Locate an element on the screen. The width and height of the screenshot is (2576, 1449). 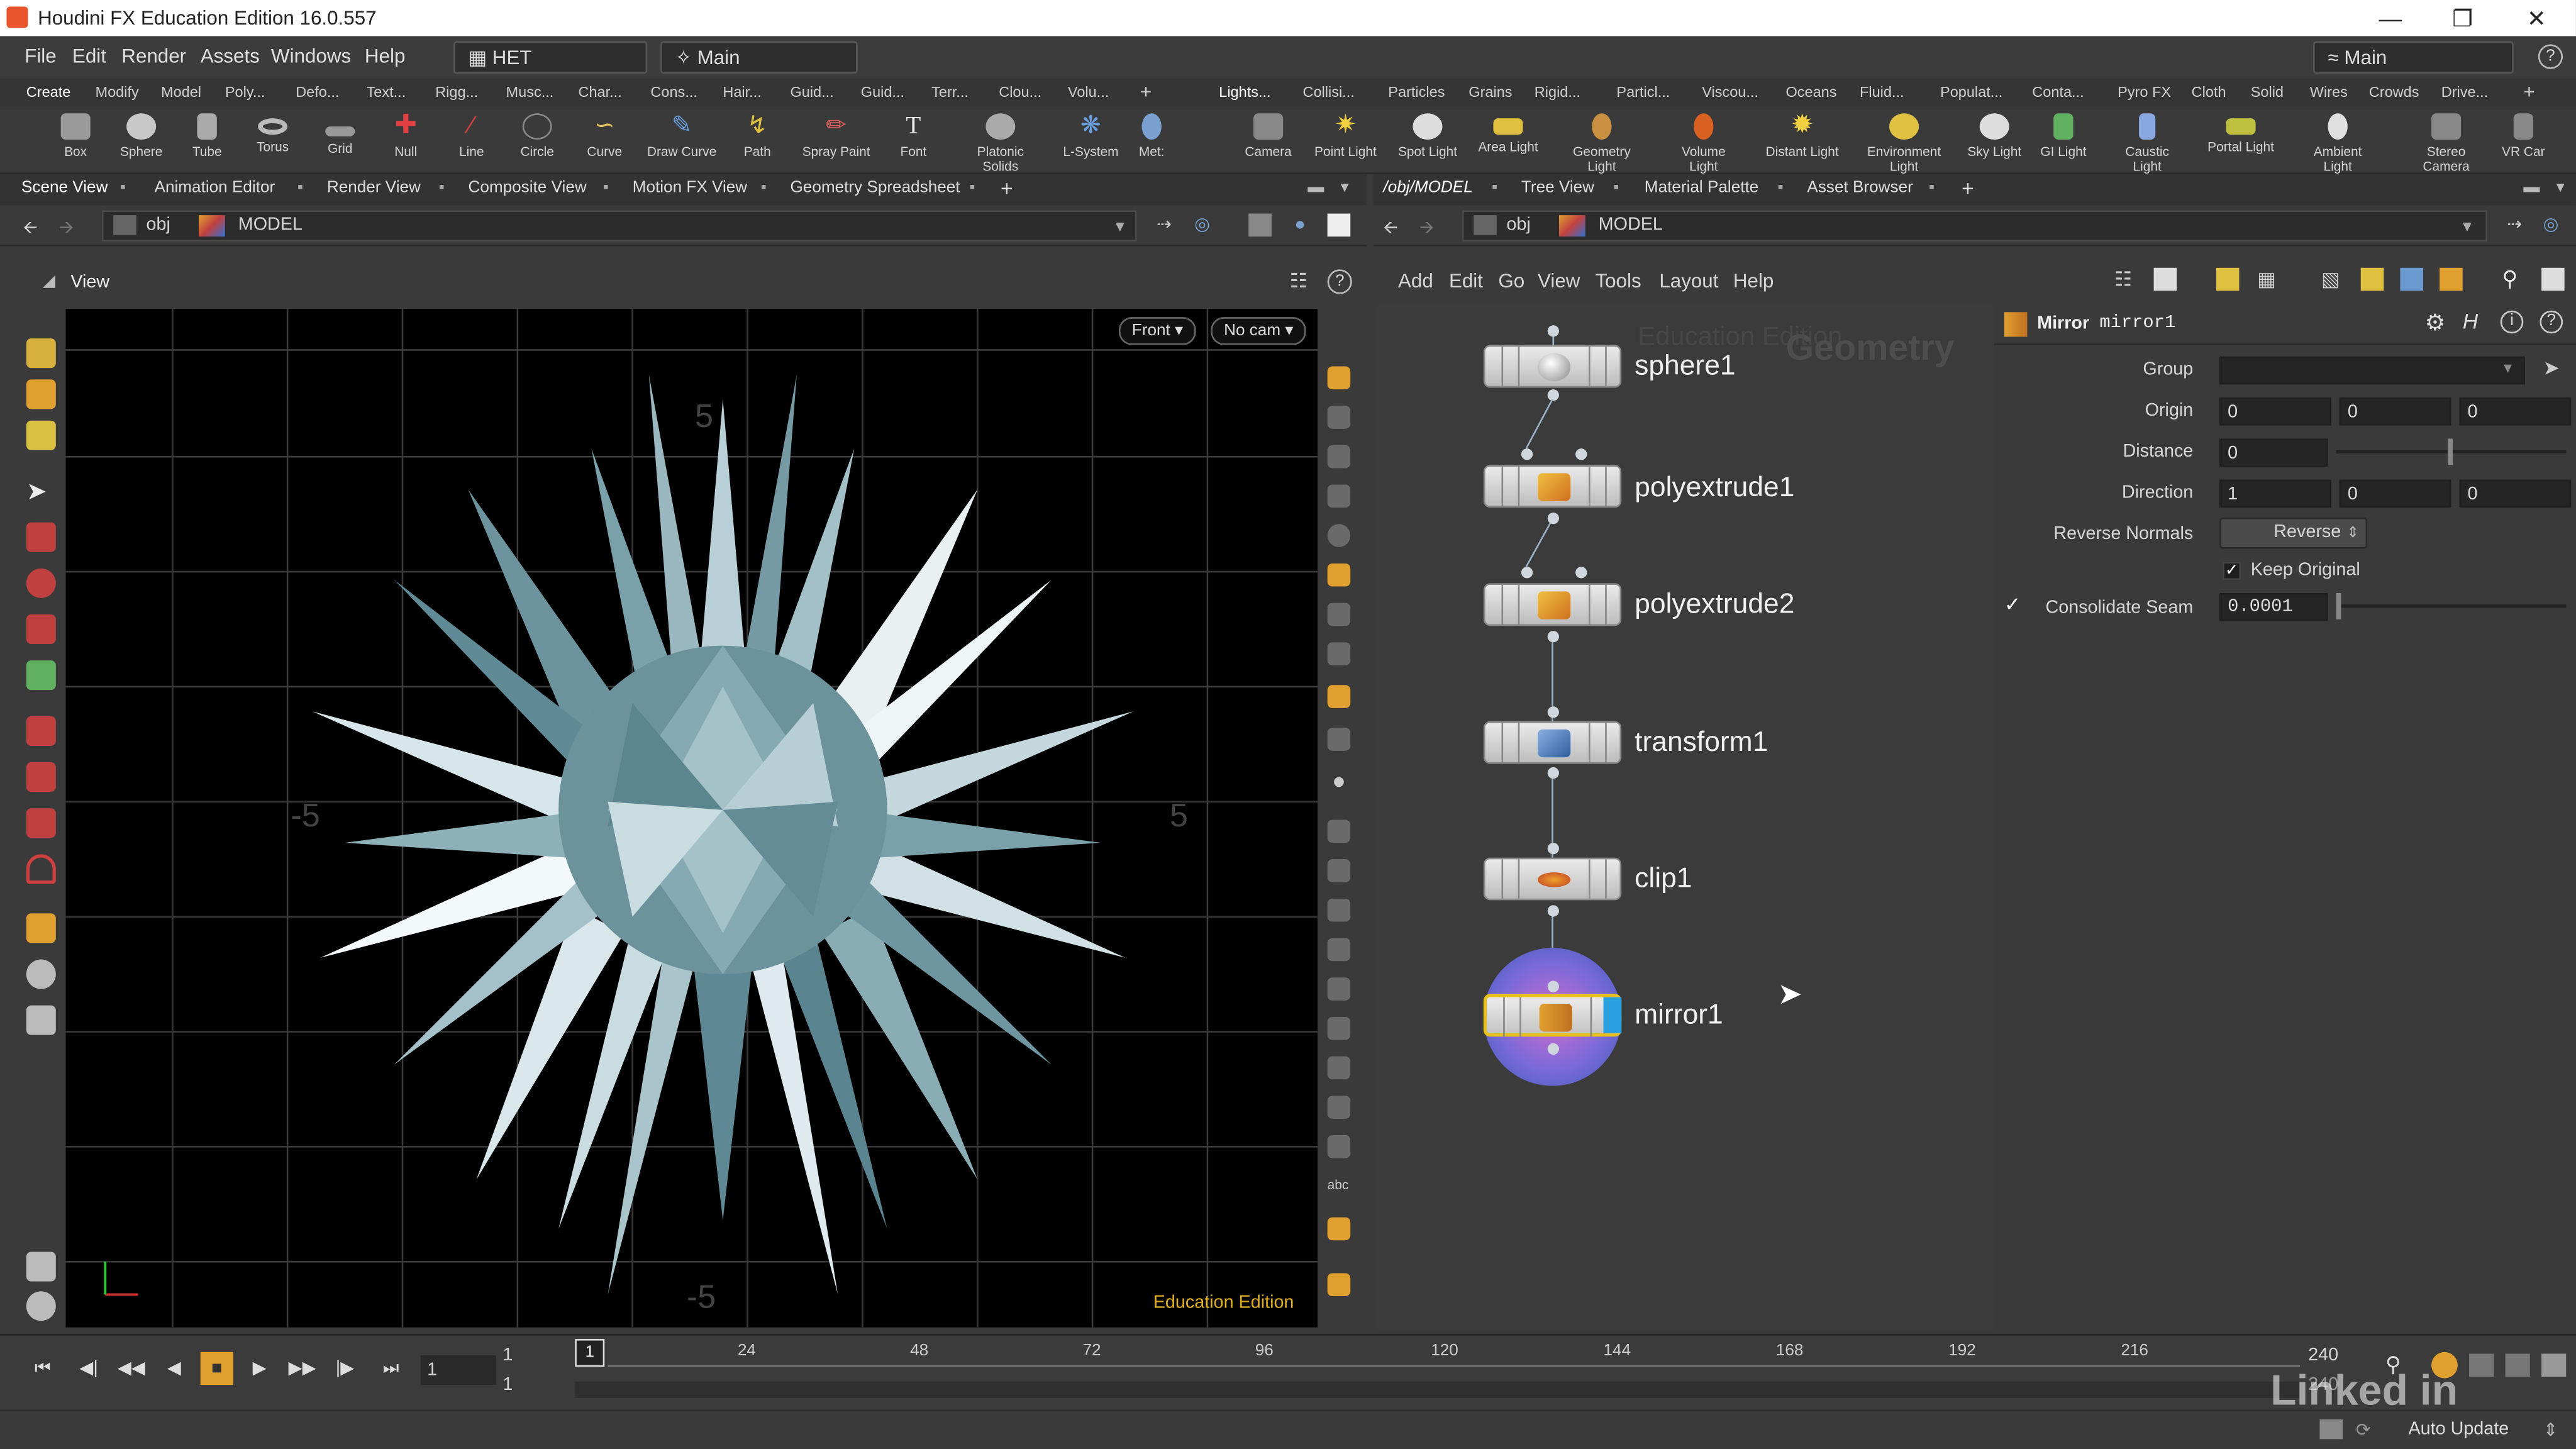
forward-arrow-icon: 🡪 is located at coordinates (66, 229).